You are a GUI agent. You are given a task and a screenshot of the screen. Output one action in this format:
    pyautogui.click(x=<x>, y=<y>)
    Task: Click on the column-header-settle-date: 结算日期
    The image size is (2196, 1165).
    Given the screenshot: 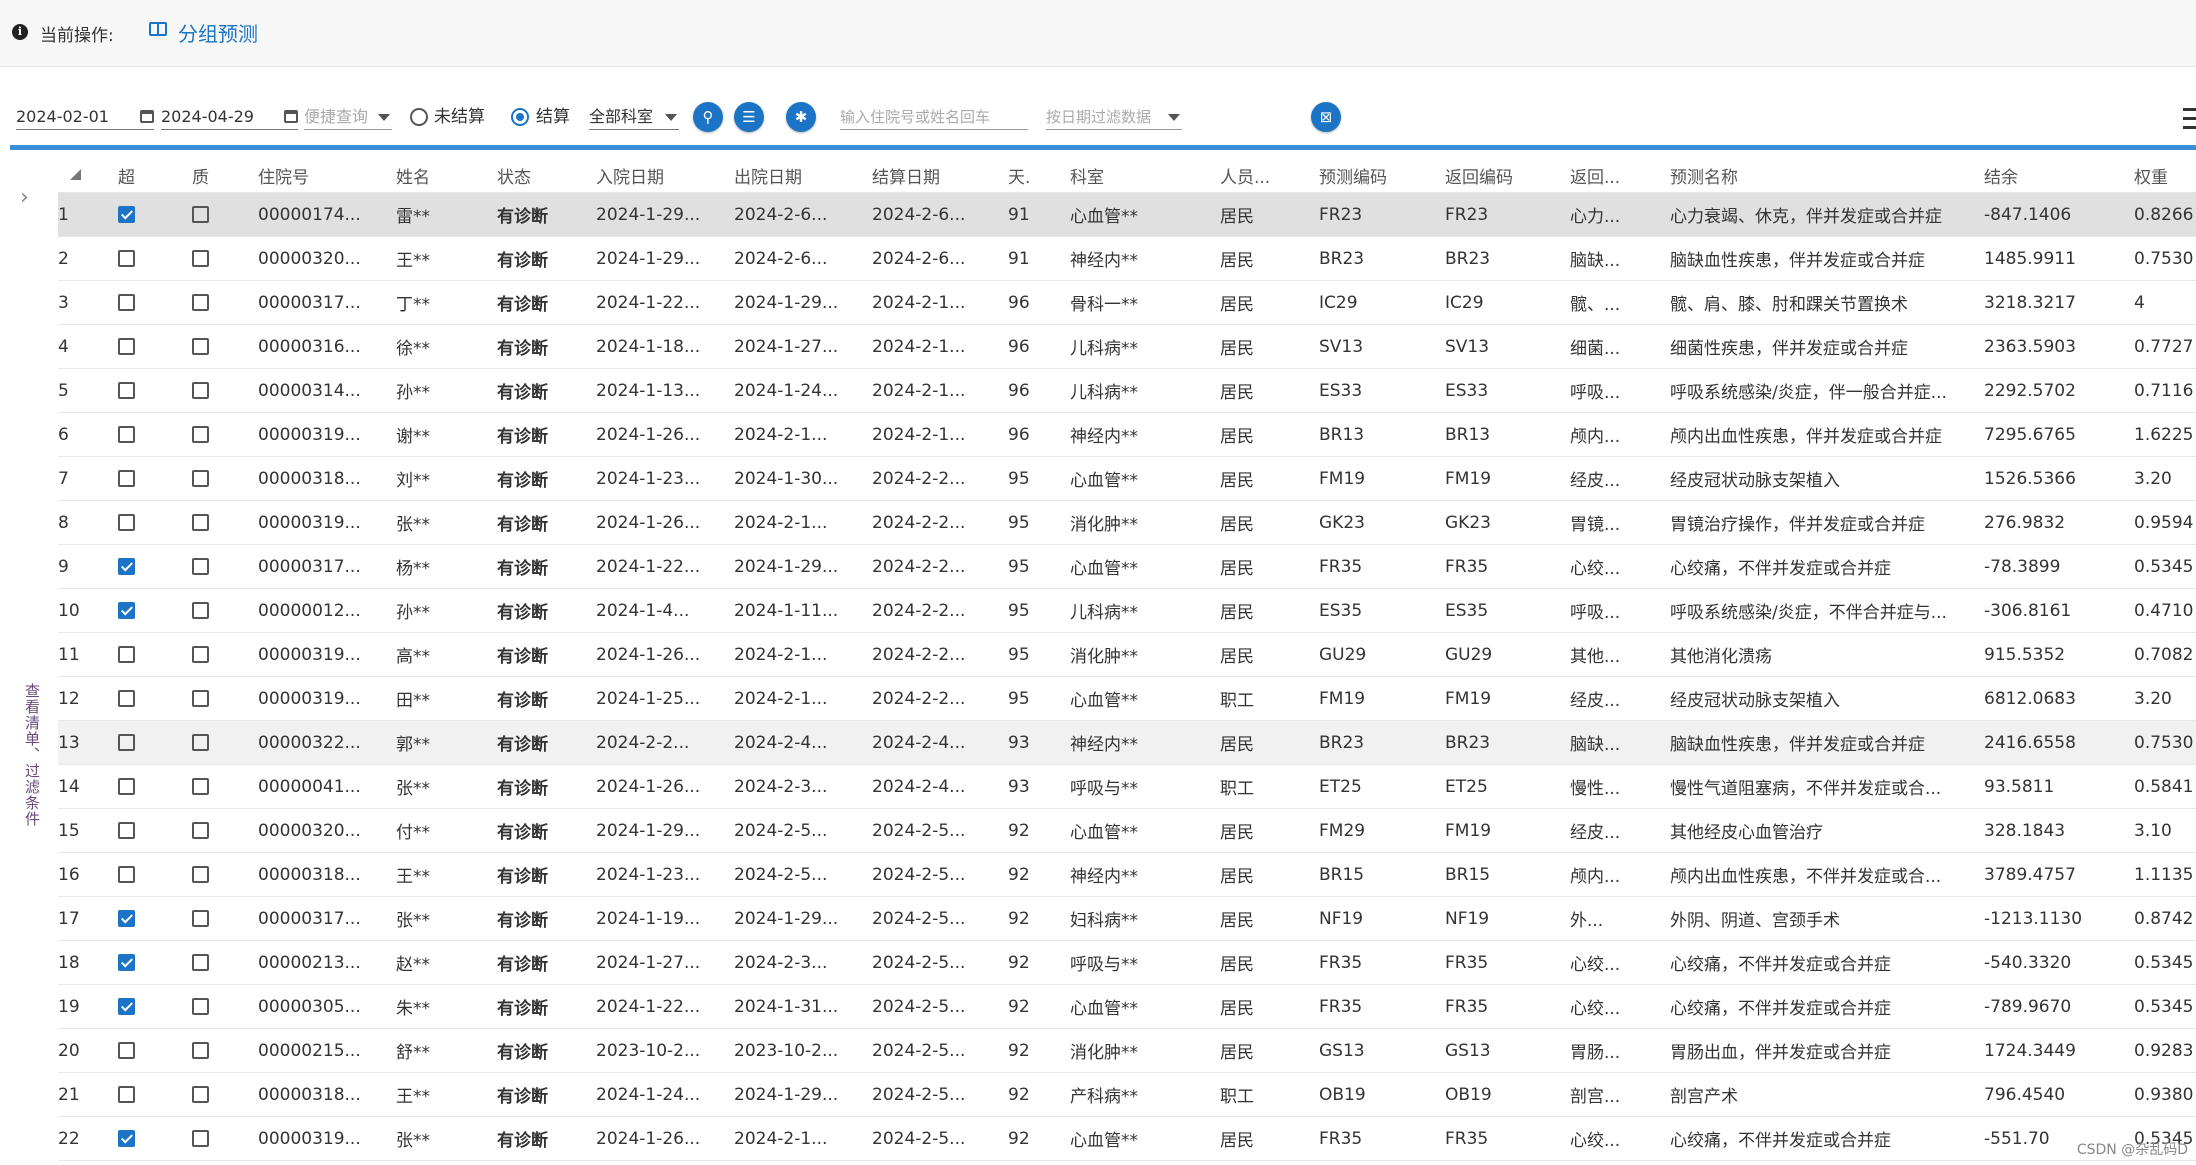 What is the action you would take?
    pyautogui.click(x=940, y=175)
    